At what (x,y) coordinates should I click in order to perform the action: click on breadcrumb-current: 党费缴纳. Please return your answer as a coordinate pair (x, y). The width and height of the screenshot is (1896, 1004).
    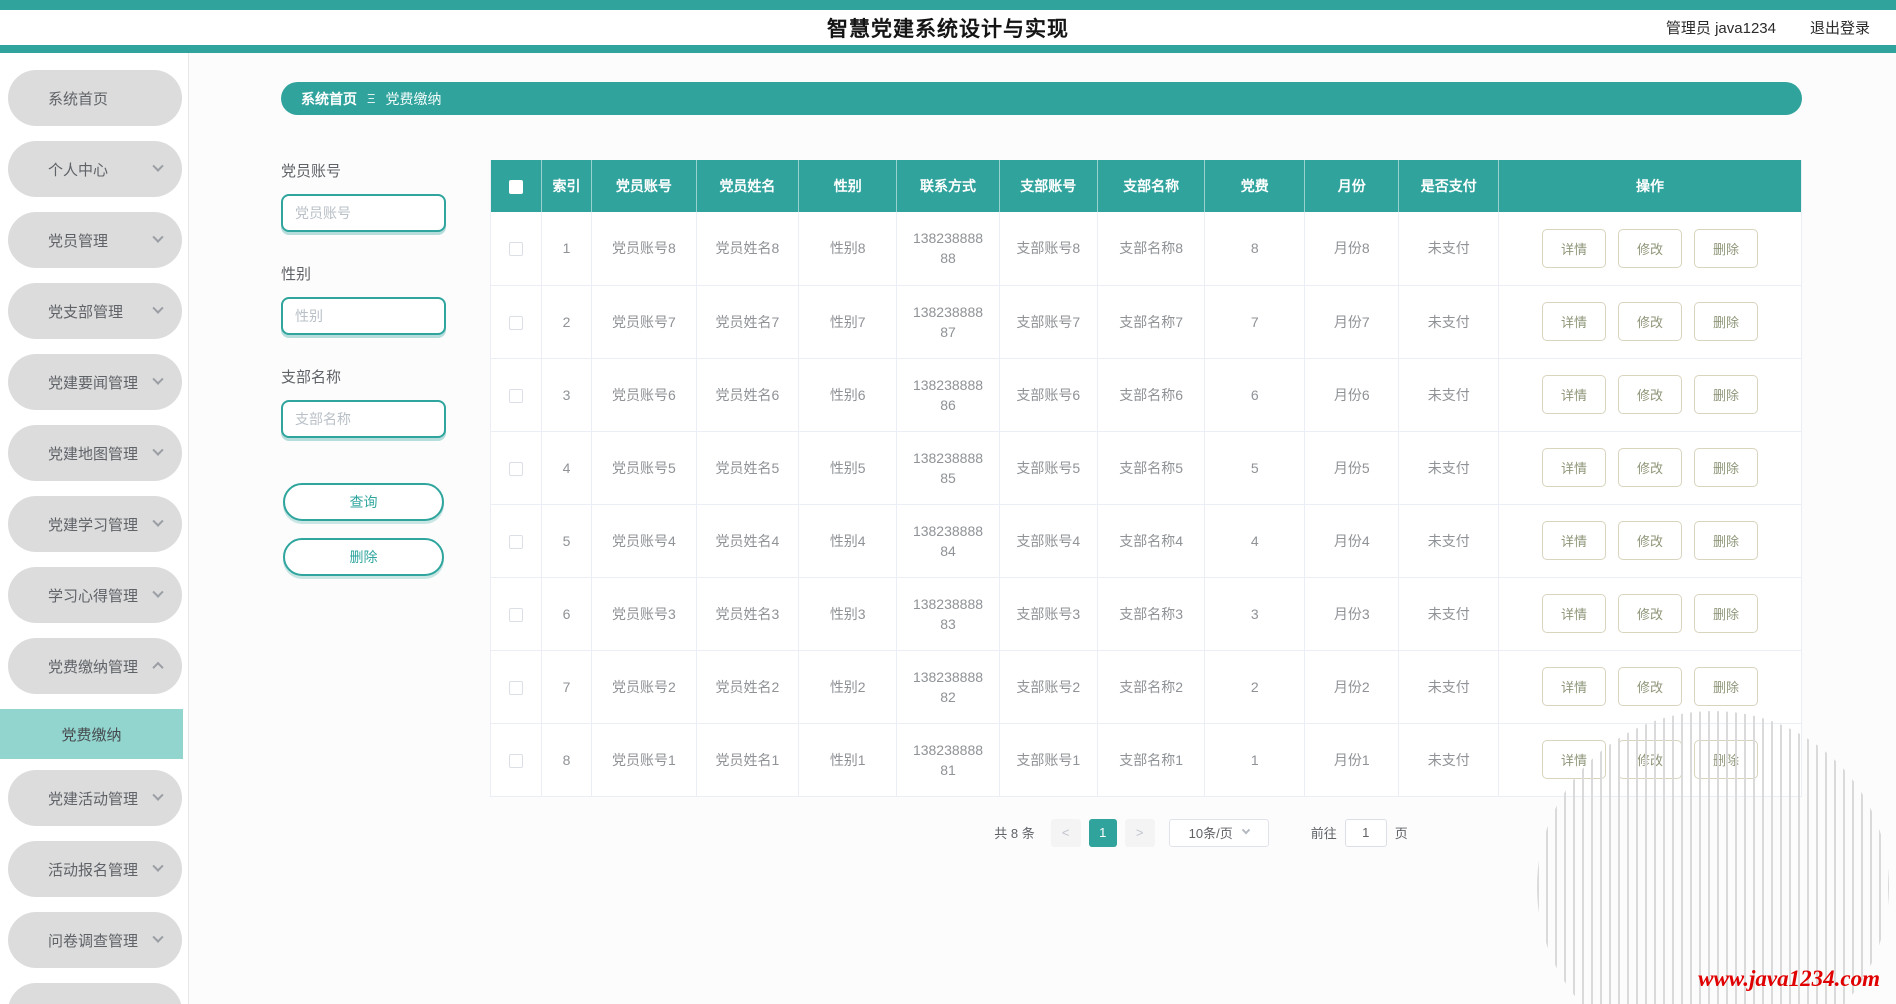
    Looking at the image, I should click on (413, 98).